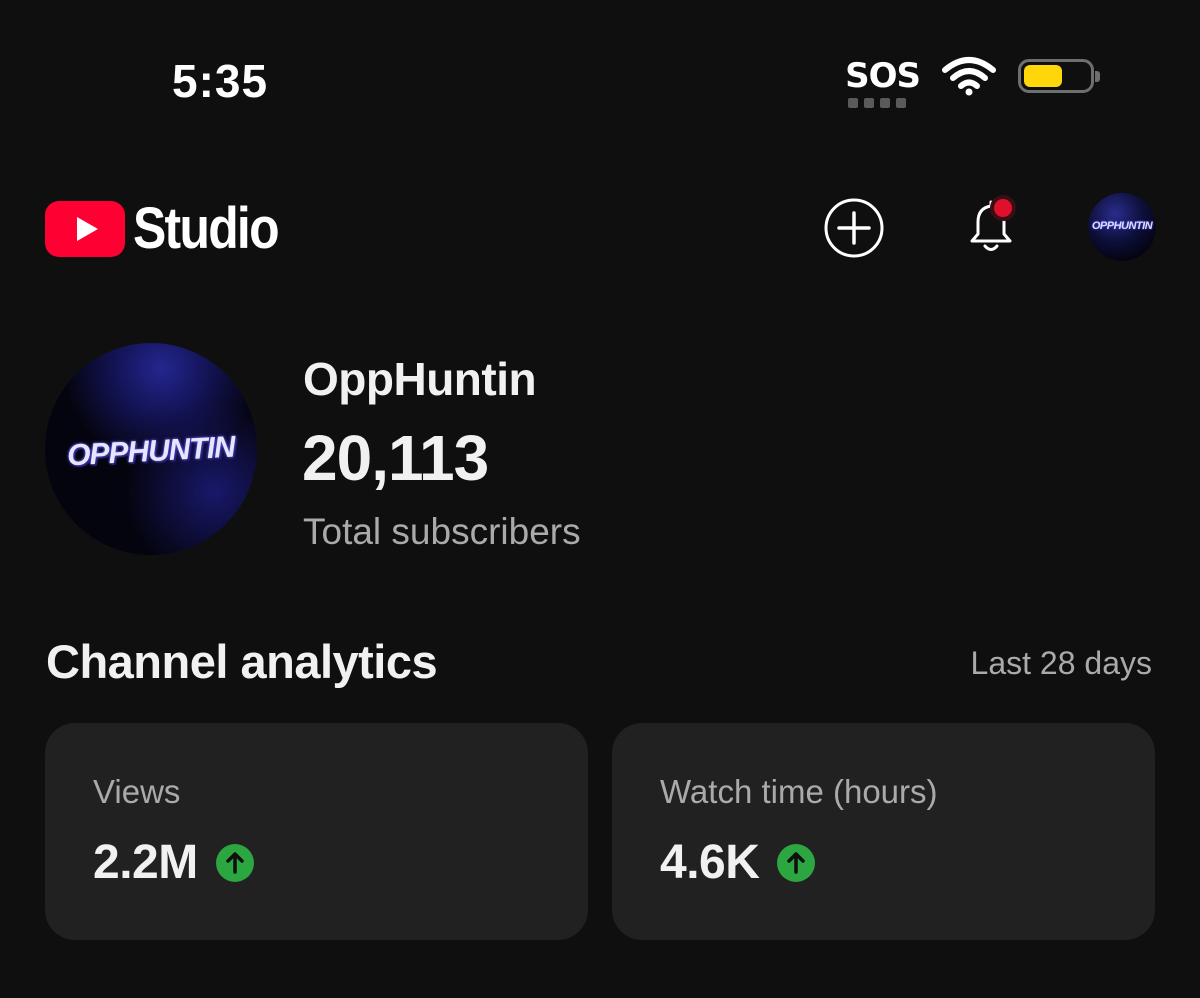 This screenshot has height=998, width=1200. Describe the element at coordinates (799, 791) in the screenshot. I see `watch-time-label: Watch time (hours)` at that location.